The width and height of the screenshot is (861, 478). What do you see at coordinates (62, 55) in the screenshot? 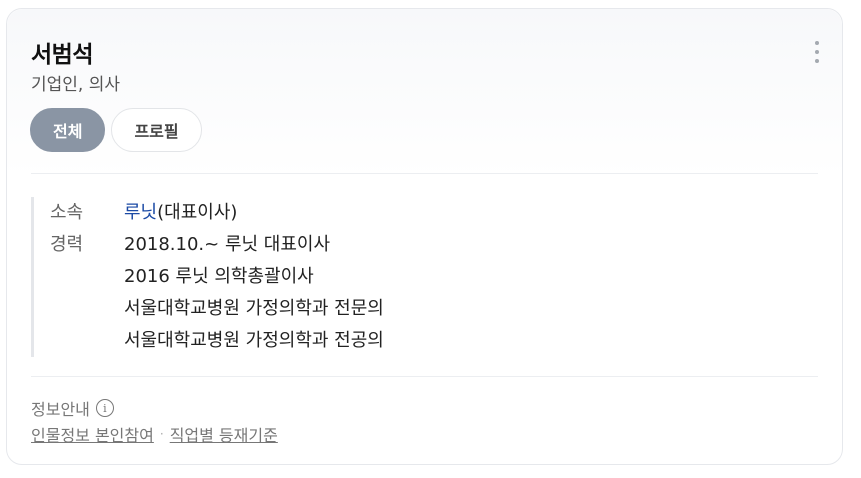
I see `profile-name: 서범석` at bounding box center [62, 55].